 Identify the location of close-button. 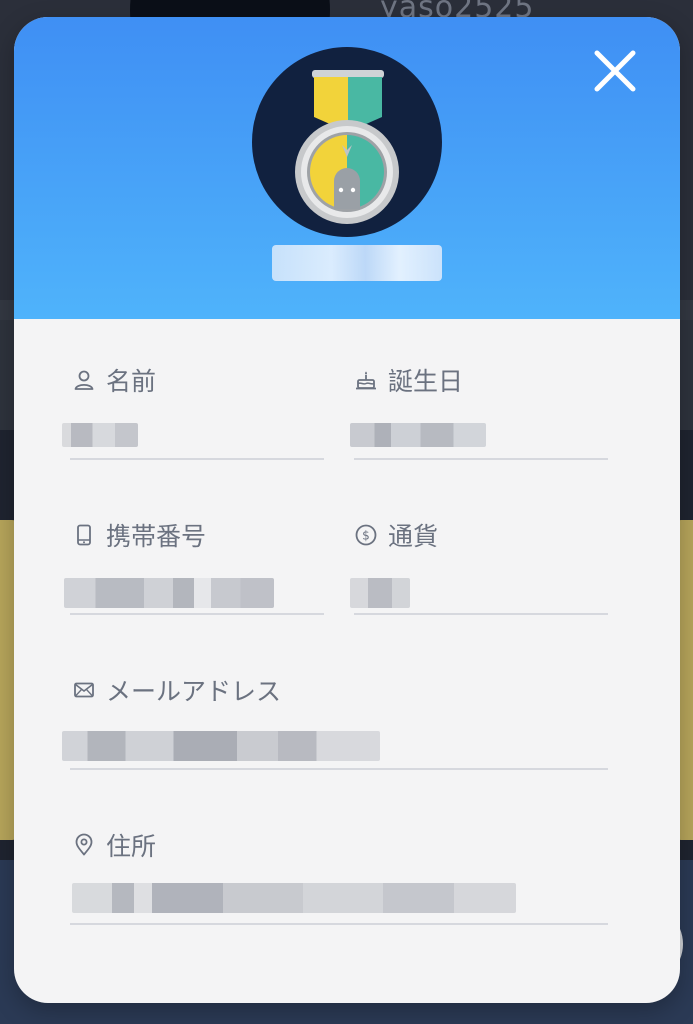
(615, 71).